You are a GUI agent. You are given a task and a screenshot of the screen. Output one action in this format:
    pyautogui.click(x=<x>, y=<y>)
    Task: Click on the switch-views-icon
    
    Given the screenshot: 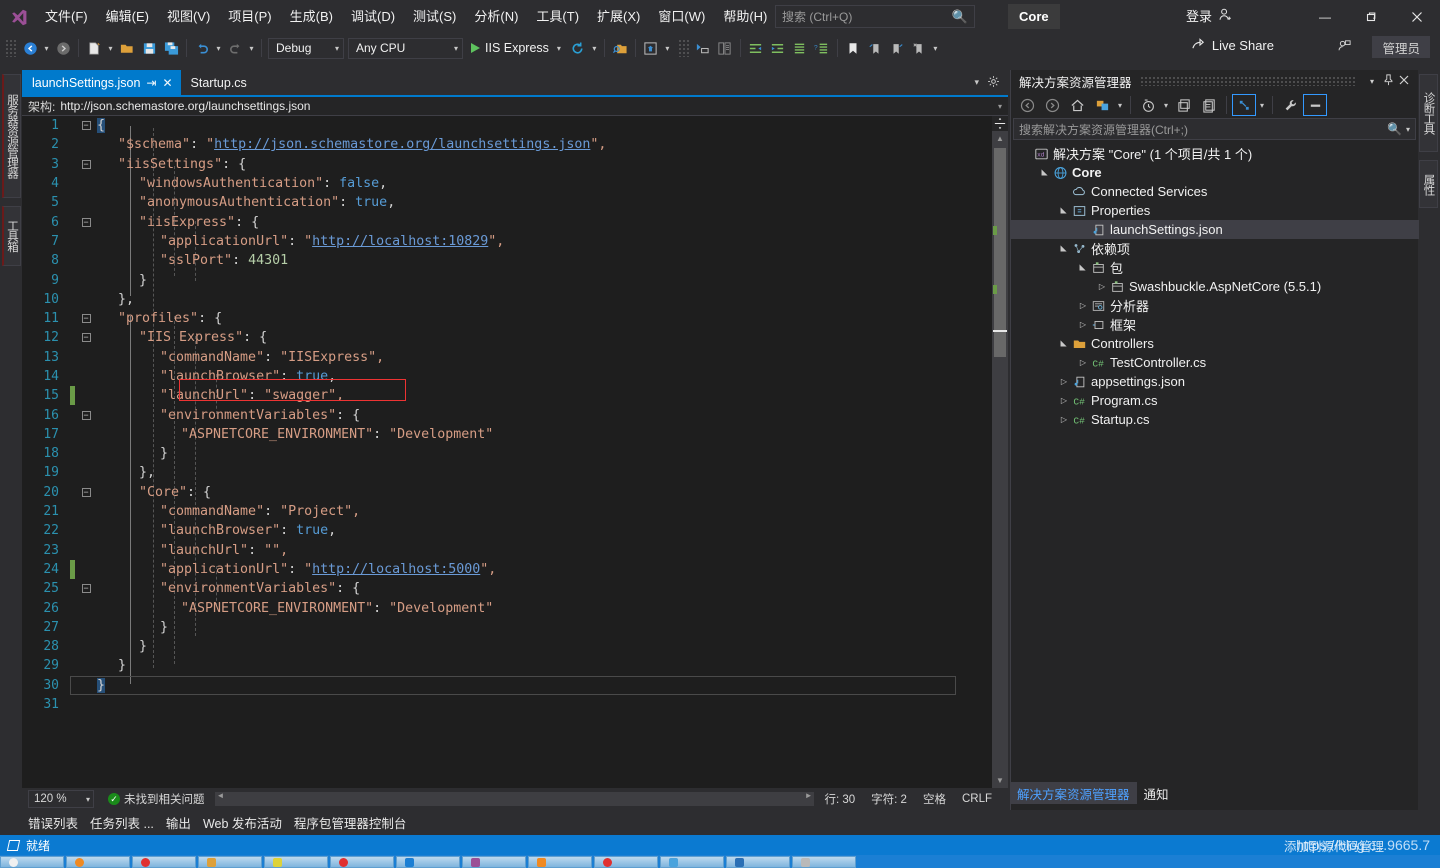 What is the action you would take?
    pyautogui.click(x=1102, y=105)
    